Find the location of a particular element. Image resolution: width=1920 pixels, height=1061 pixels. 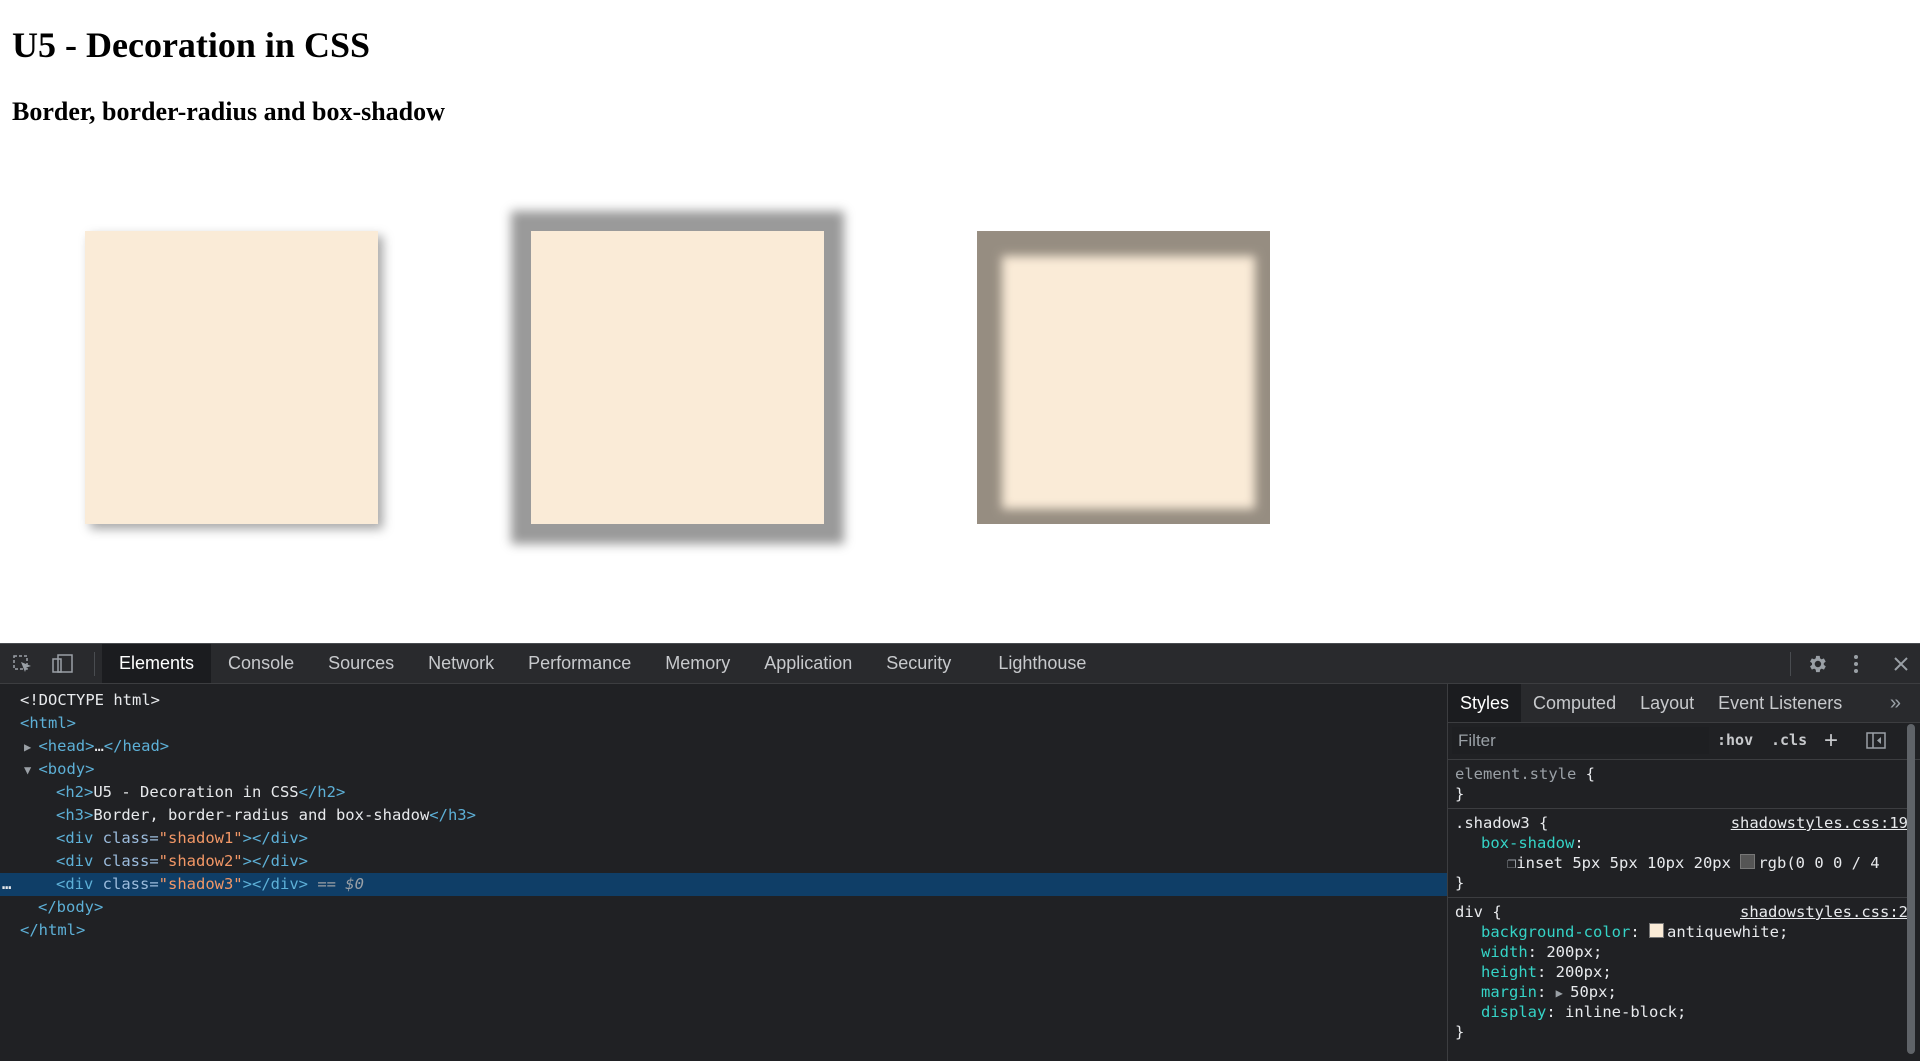

styles-tabs: Styles Computed Layout Event Listeners » is located at coordinates (1684, 703).